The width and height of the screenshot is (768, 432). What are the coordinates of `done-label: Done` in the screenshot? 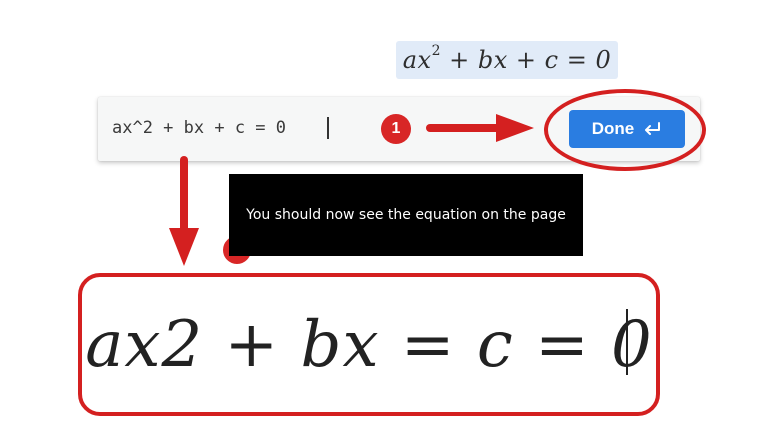 It's located at (613, 128).